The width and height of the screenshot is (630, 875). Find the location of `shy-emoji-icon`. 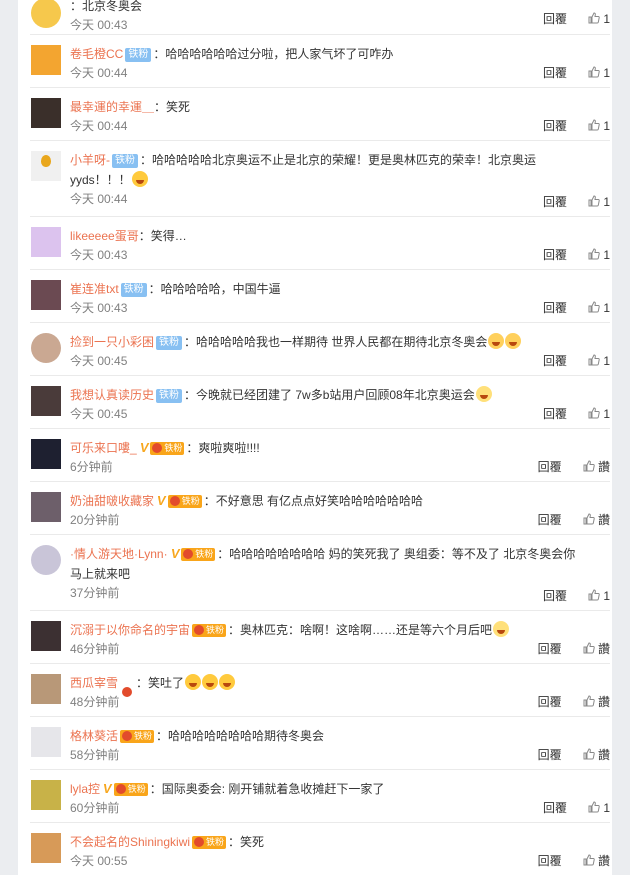

shy-emoji-icon is located at coordinates (496, 341).